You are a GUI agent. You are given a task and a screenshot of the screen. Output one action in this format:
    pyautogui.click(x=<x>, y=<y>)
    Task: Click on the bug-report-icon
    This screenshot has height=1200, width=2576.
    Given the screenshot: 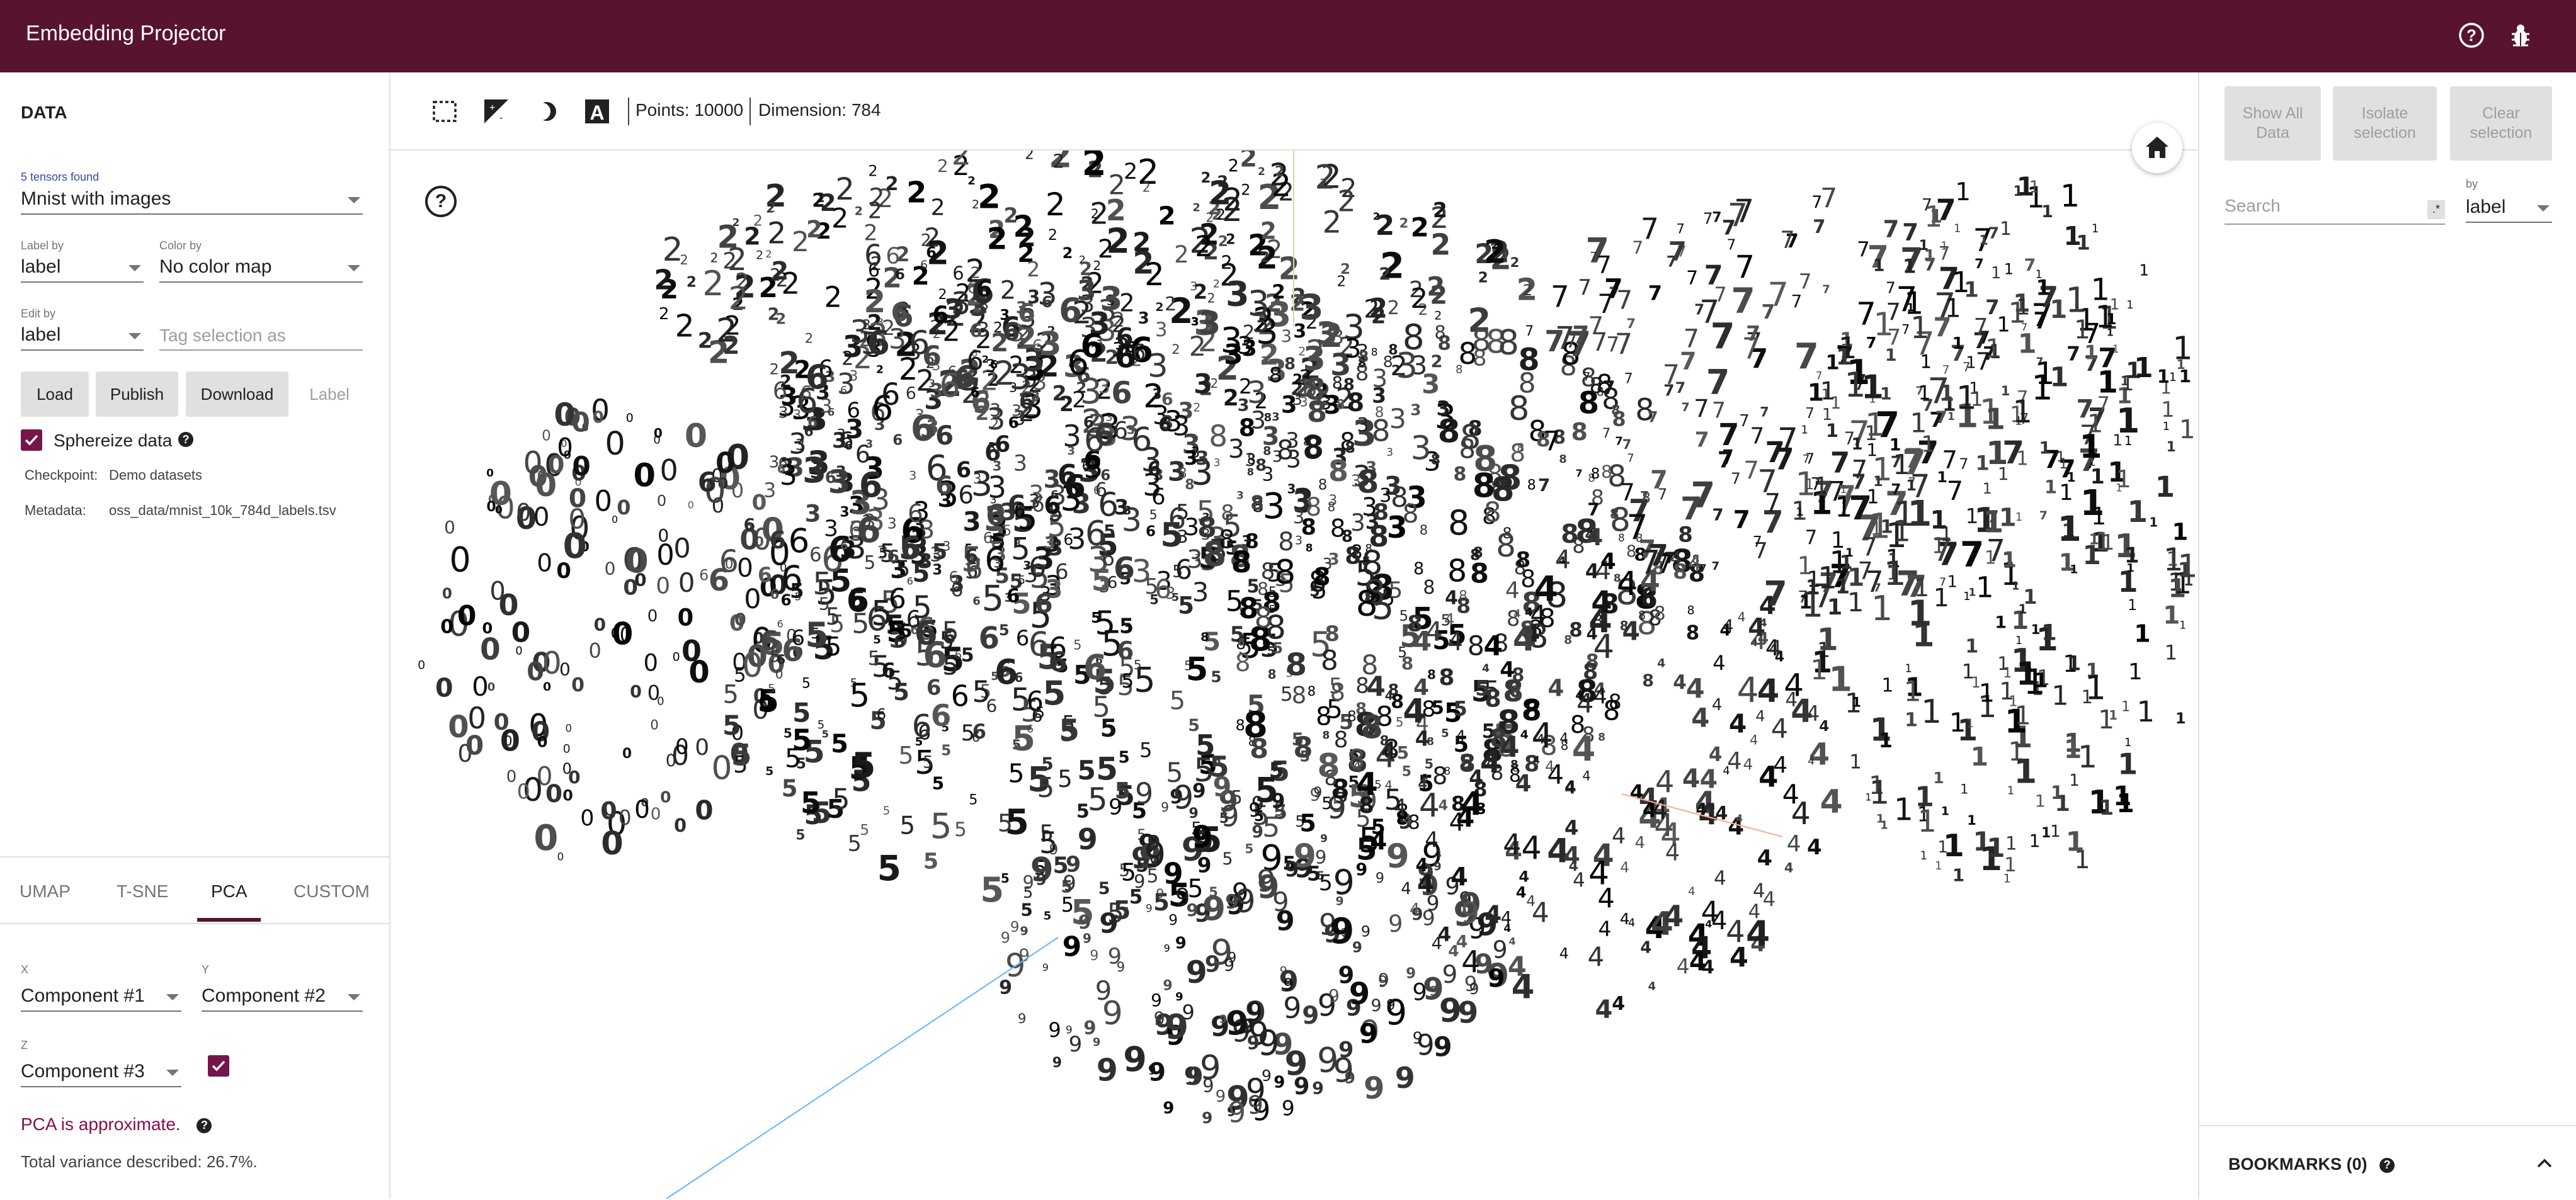 What is the action you would take?
    pyautogui.click(x=2520, y=35)
    